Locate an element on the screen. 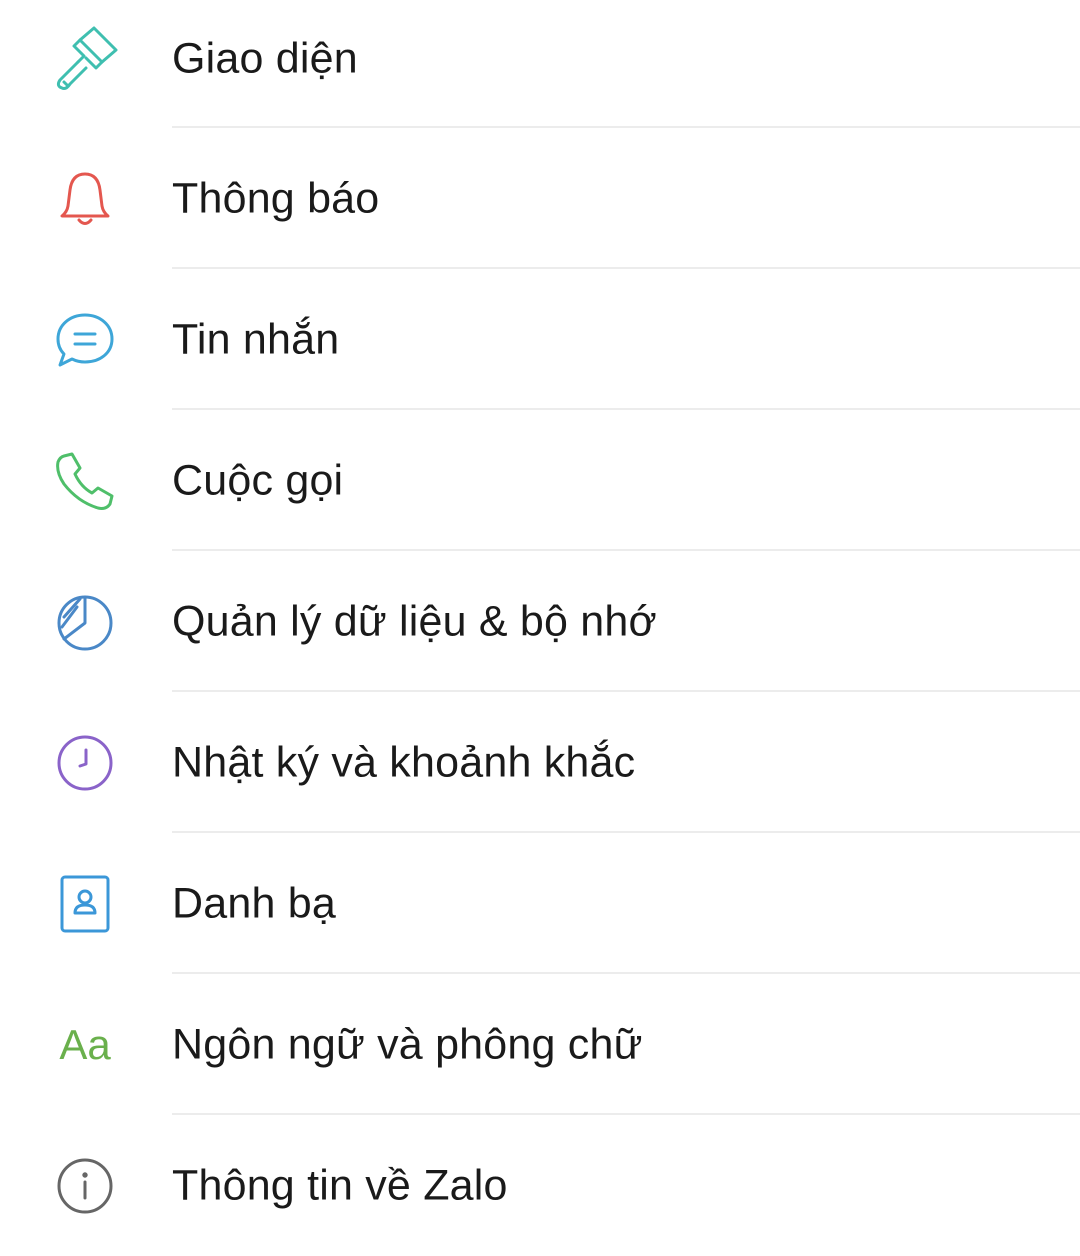  settings-item-label: Nhật ký và khoảnh khắc is located at coordinates (404, 762).